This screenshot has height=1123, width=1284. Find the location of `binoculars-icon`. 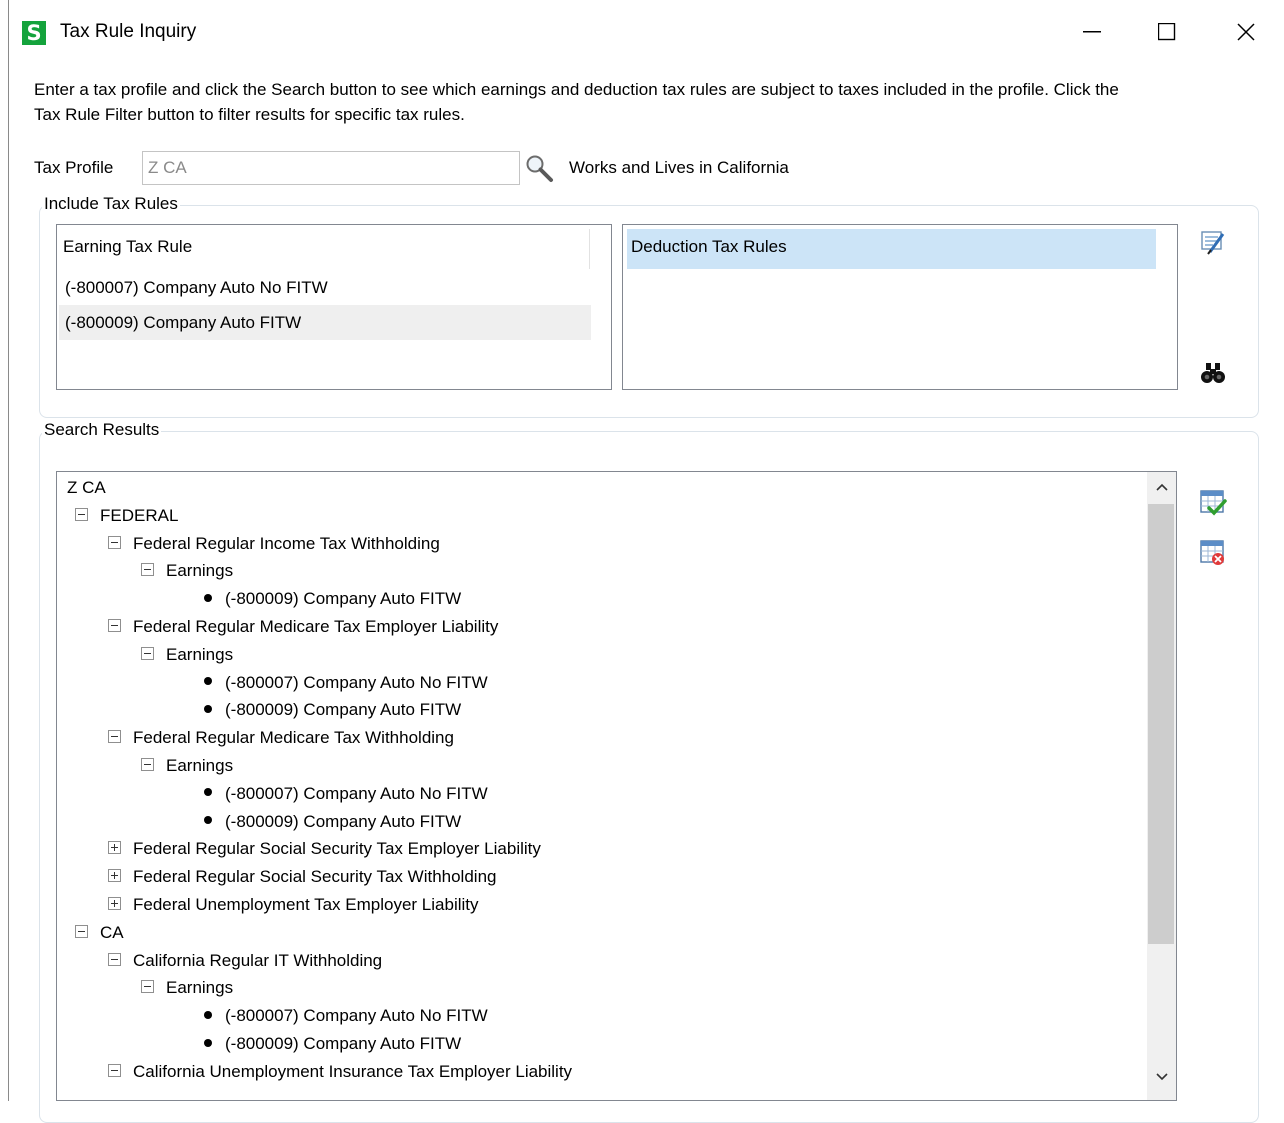

binoculars-icon is located at coordinates (1213, 373).